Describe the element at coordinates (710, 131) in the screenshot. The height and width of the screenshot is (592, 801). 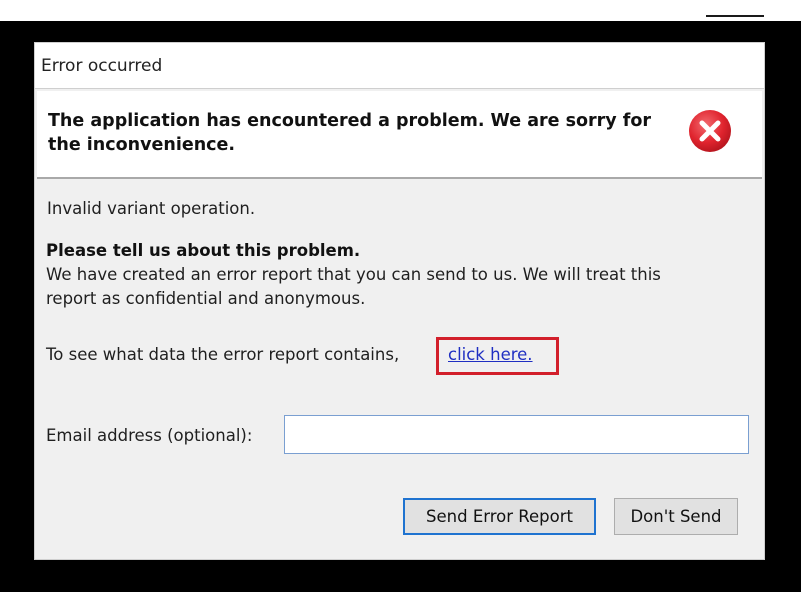
I see `error-icon` at that location.